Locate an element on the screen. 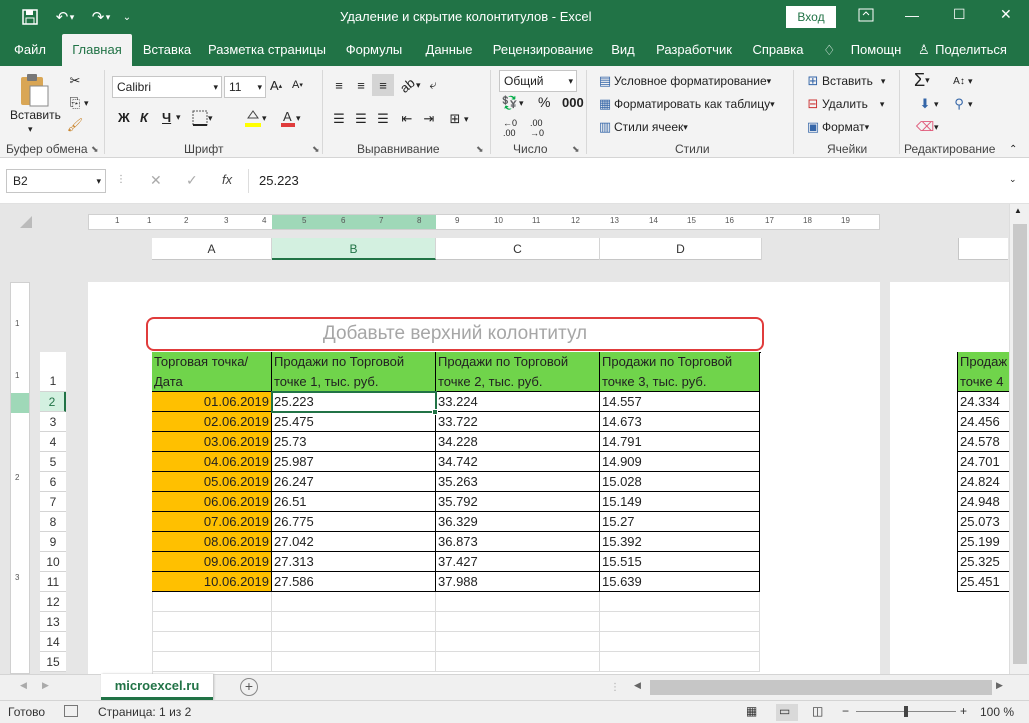 Image resolution: width=1029 pixels, height=723 pixels. next-sheet-icon: ▶ is located at coordinates (45, 685).